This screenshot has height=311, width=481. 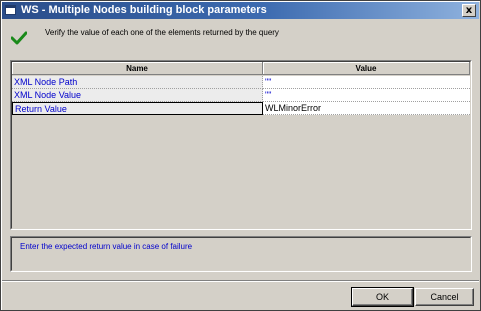 What do you see at coordinates (10, 10) in the screenshot?
I see `window-icon` at bounding box center [10, 10].